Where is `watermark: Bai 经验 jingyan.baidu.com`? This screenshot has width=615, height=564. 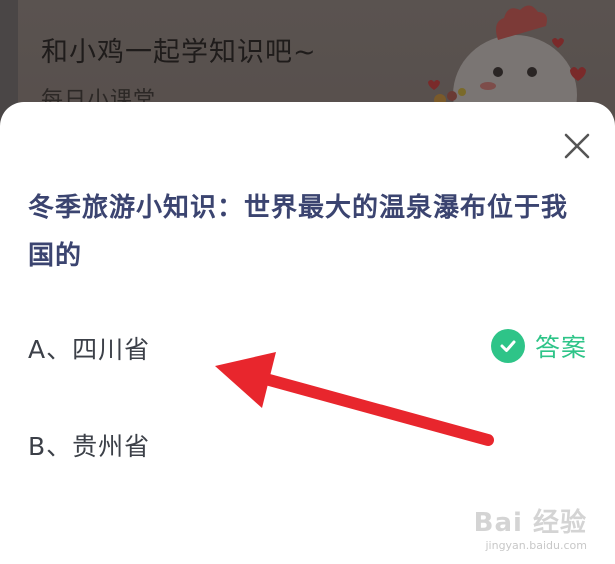
watermark: Bai 经验 jingyan.baidu.com is located at coordinates (530, 527).